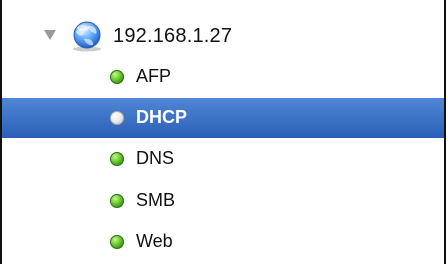 The width and height of the screenshot is (448, 264). Describe the element at coordinates (155, 158) in the screenshot. I see `service-label-dns: DNS` at that location.